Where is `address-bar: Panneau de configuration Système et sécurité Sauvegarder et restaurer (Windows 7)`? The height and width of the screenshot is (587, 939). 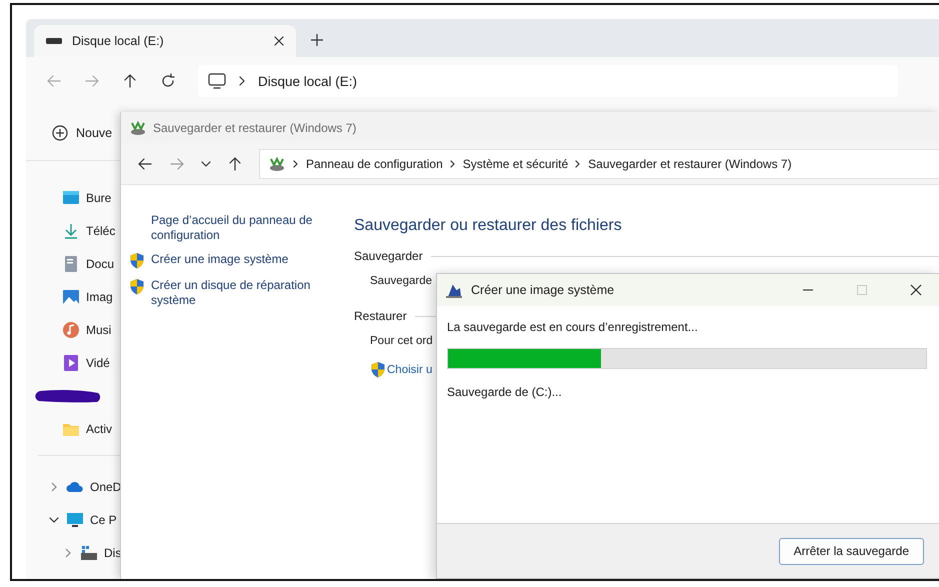 address-bar: Panneau de configuration Système et sécurité Sauvegarder et restaurer (Windows 7) is located at coordinates (599, 163).